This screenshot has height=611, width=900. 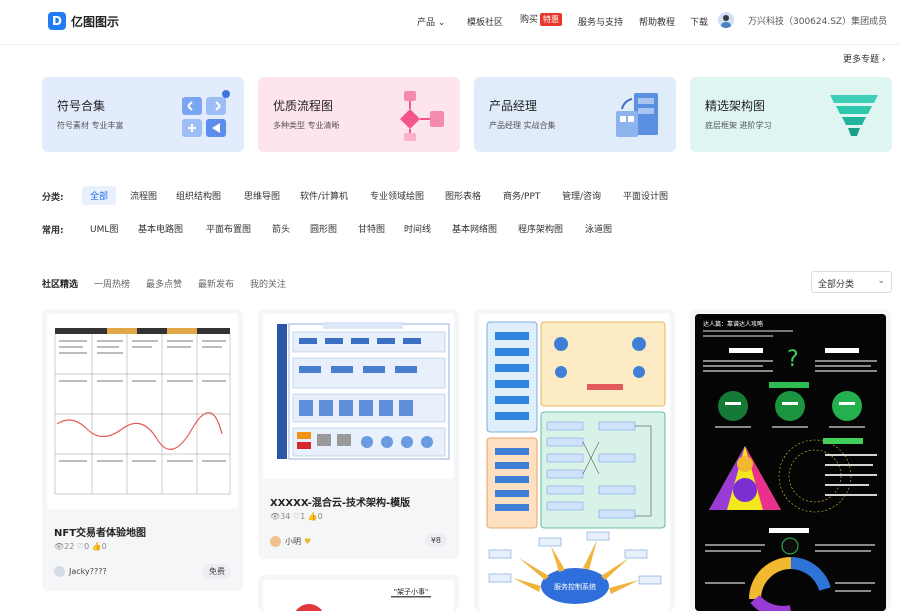 What do you see at coordinates (637, 115) in the screenshot?
I see `product-device-icon` at bounding box center [637, 115].